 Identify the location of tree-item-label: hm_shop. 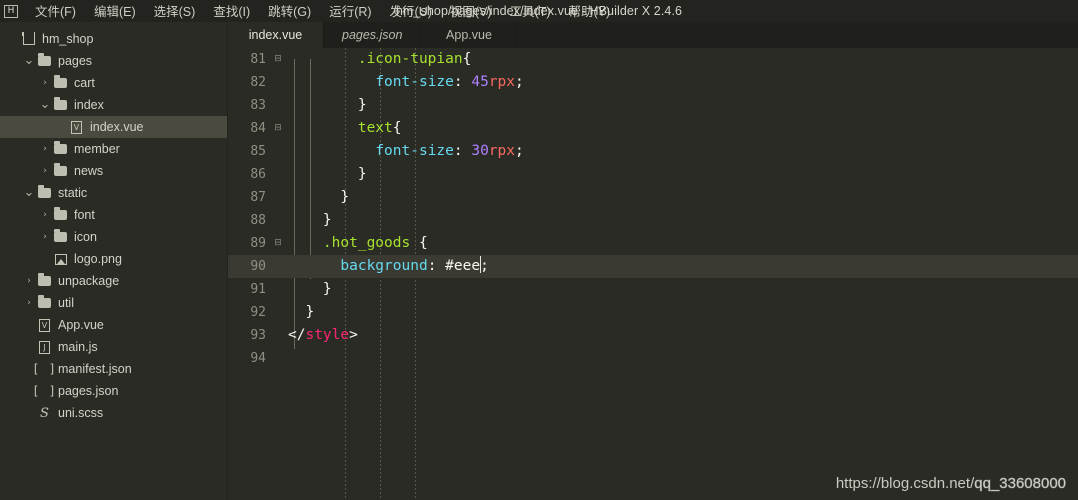
(68, 39).